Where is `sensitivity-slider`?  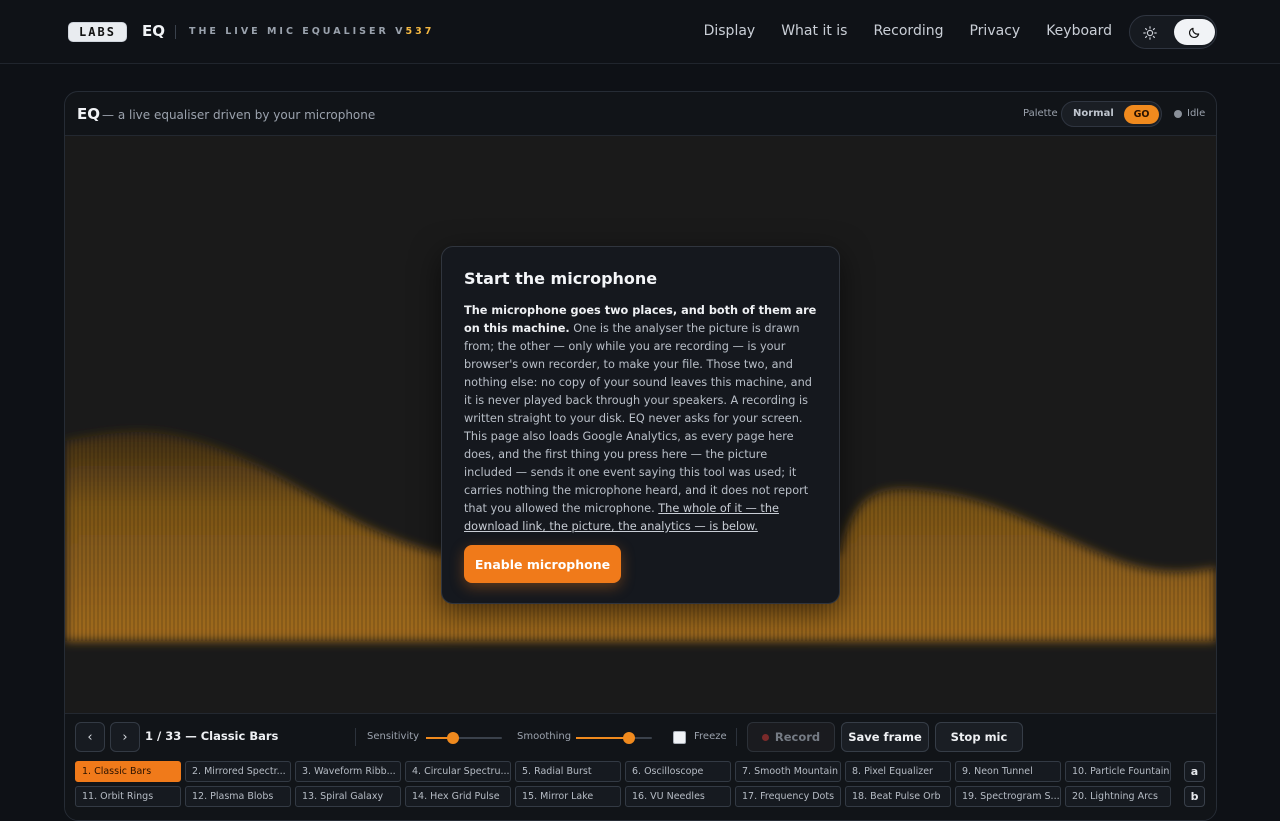
sensitivity-slider is located at coordinates (464, 738).